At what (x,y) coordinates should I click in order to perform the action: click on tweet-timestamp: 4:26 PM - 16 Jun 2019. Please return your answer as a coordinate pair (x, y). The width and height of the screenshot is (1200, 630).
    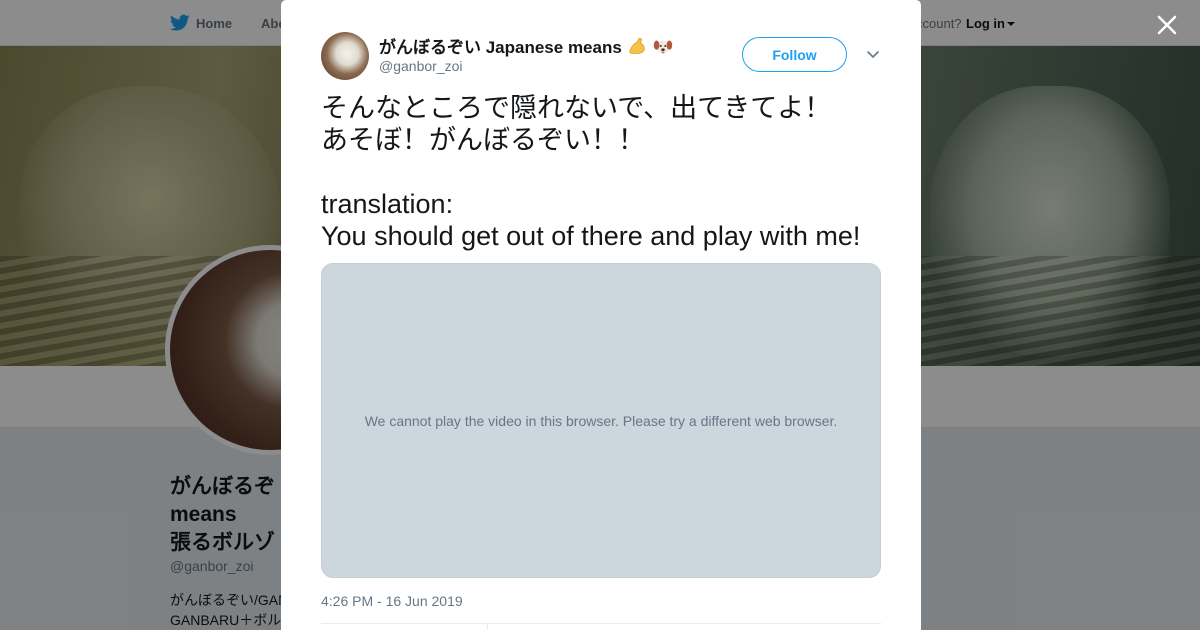
    Looking at the image, I should click on (392, 601).